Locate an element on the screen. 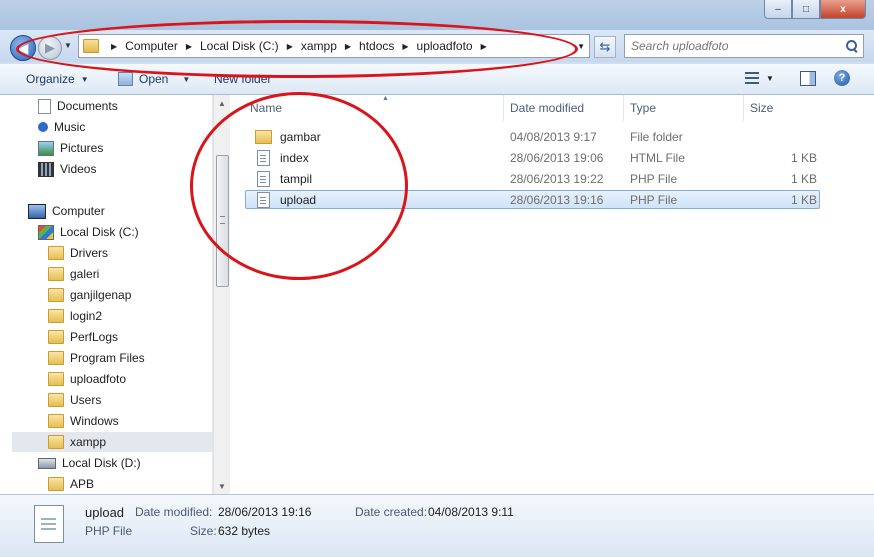 Image resolution: width=874 pixels, height=557 pixels. search-input is located at coordinates (735, 46).